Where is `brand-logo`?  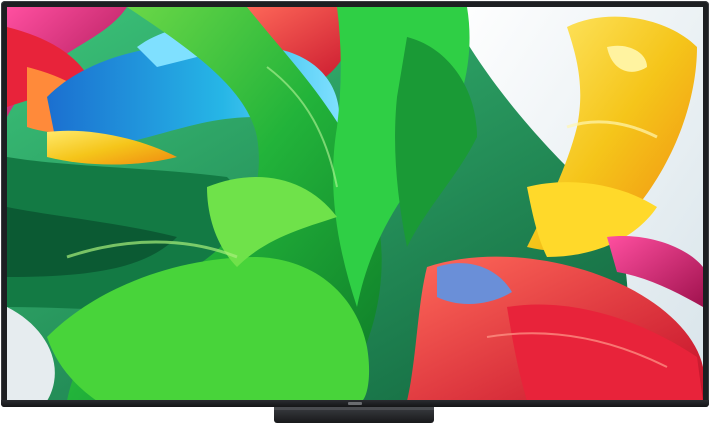
brand-logo is located at coordinates (355, 403).